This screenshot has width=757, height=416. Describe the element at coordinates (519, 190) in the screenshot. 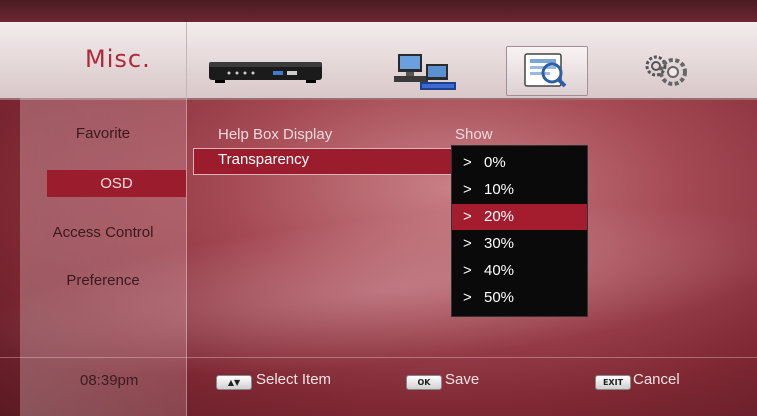

I see `option-10: >10%` at that location.